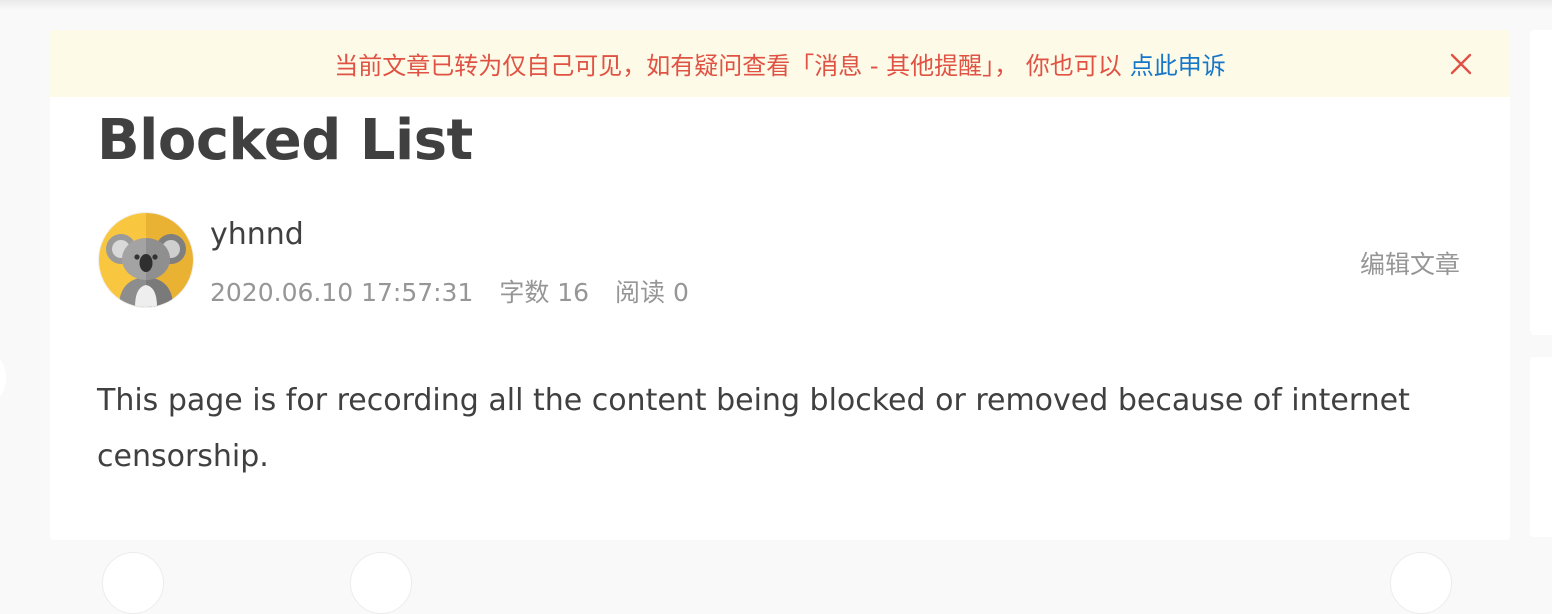 The height and width of the screenshot is (614, 1552). I want to click on left-floating-button, so click(3, 378).